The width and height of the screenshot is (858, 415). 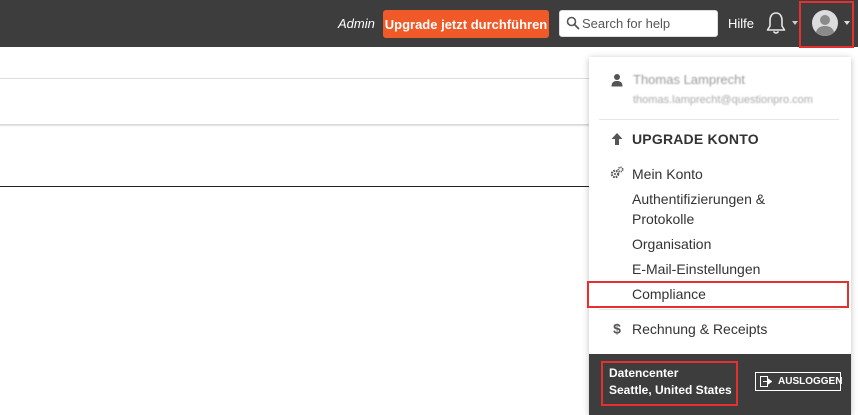 What do you see at coordinates (698, 199) in the screenshot?
I see `authentications-link: Authentifizierungen &` at bounding box center [698, 199].